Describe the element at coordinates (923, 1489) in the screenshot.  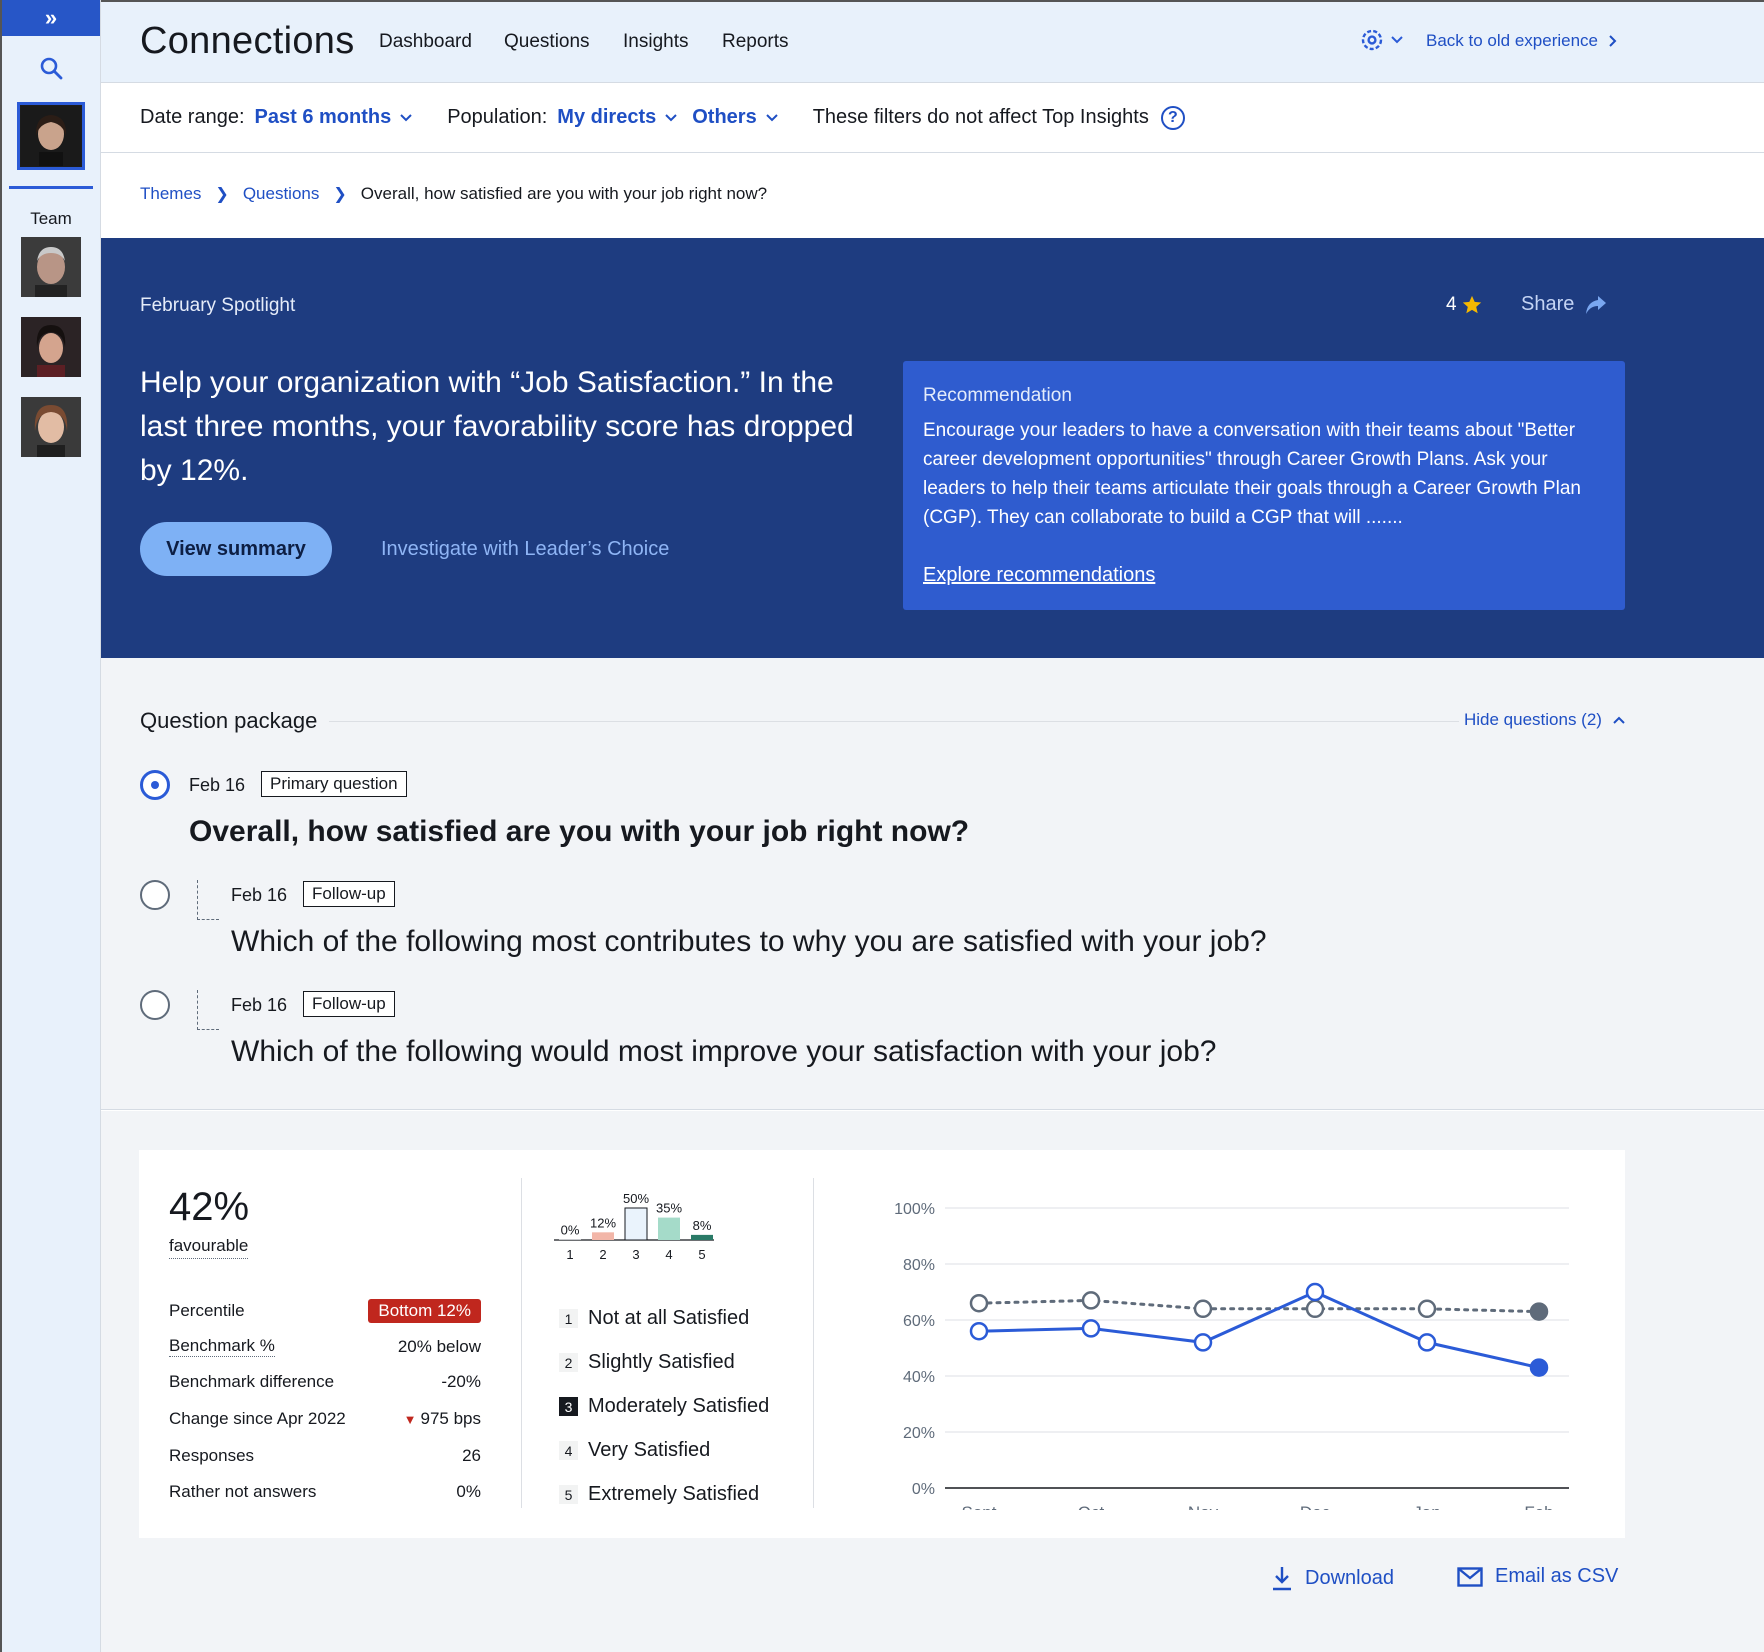
I see `y-tick-label: 0%` at that location.